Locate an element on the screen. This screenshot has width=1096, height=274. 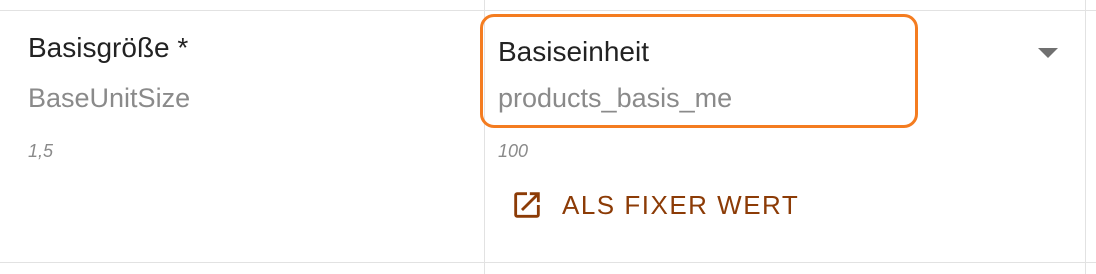
field-example-value: 1,5 is located at coordinates (41, 151).